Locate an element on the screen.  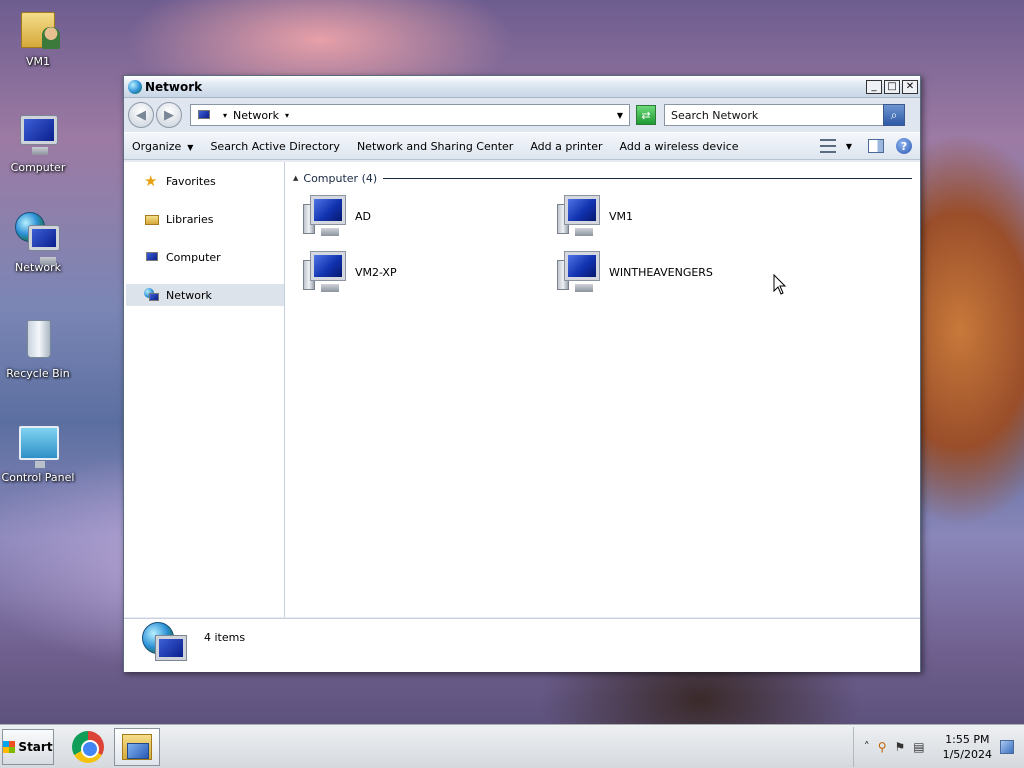
search-icon: ⌕ is located at coordinates (894, 115).